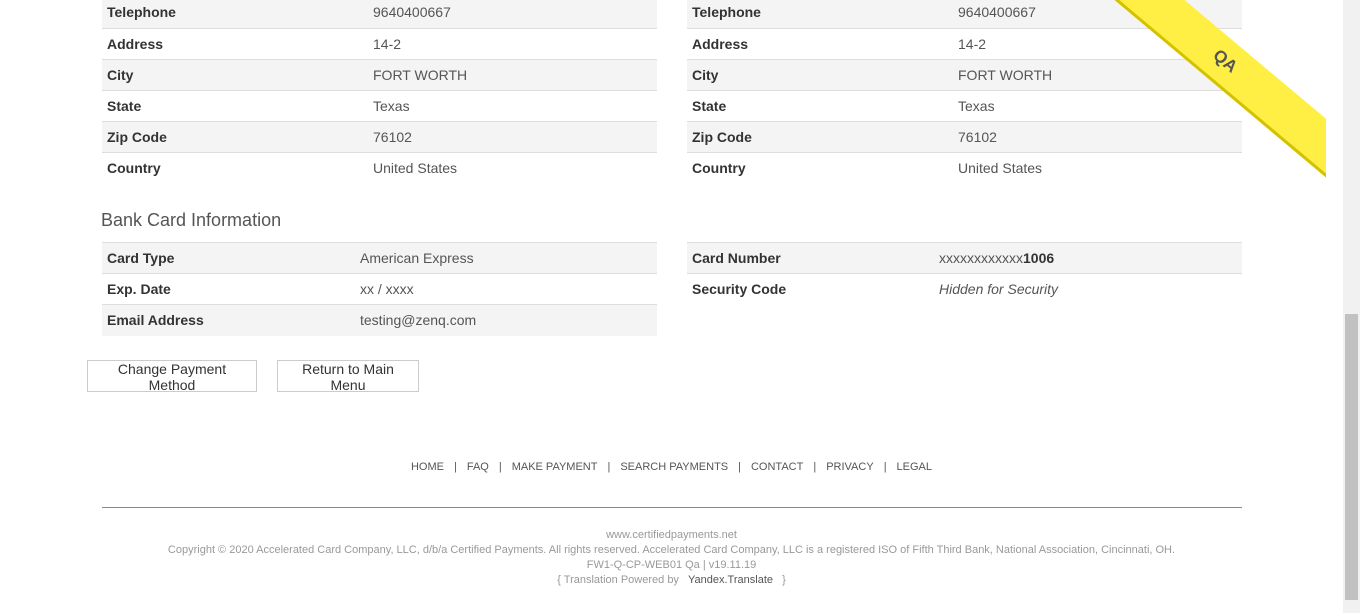 The height and width of the screenshot is (613, 1360). What do you see at coordinates (671, 535) in the screenshot?
I see `footer-site-url: www.certifiedpayments.net` at bounding box center [671, 535].